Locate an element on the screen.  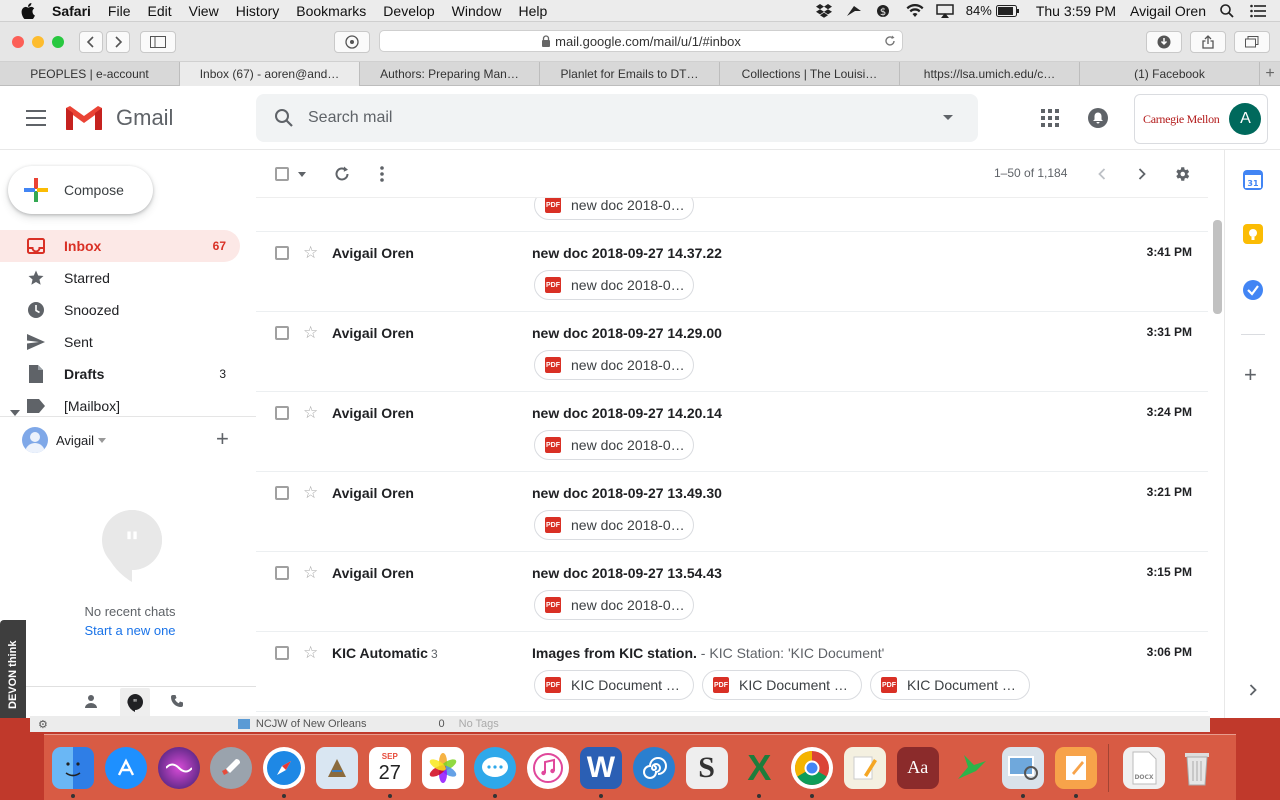
hangouts-user: Avigail + is located at coordinates (131, 440).